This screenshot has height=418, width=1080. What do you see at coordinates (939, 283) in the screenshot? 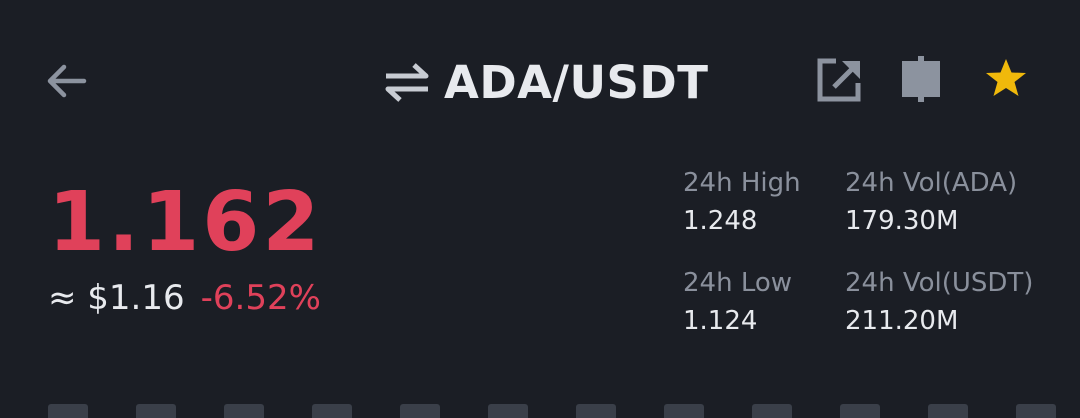
I see `stat-label: 24h Vol(USDT)` at bounding box center [939, 283].